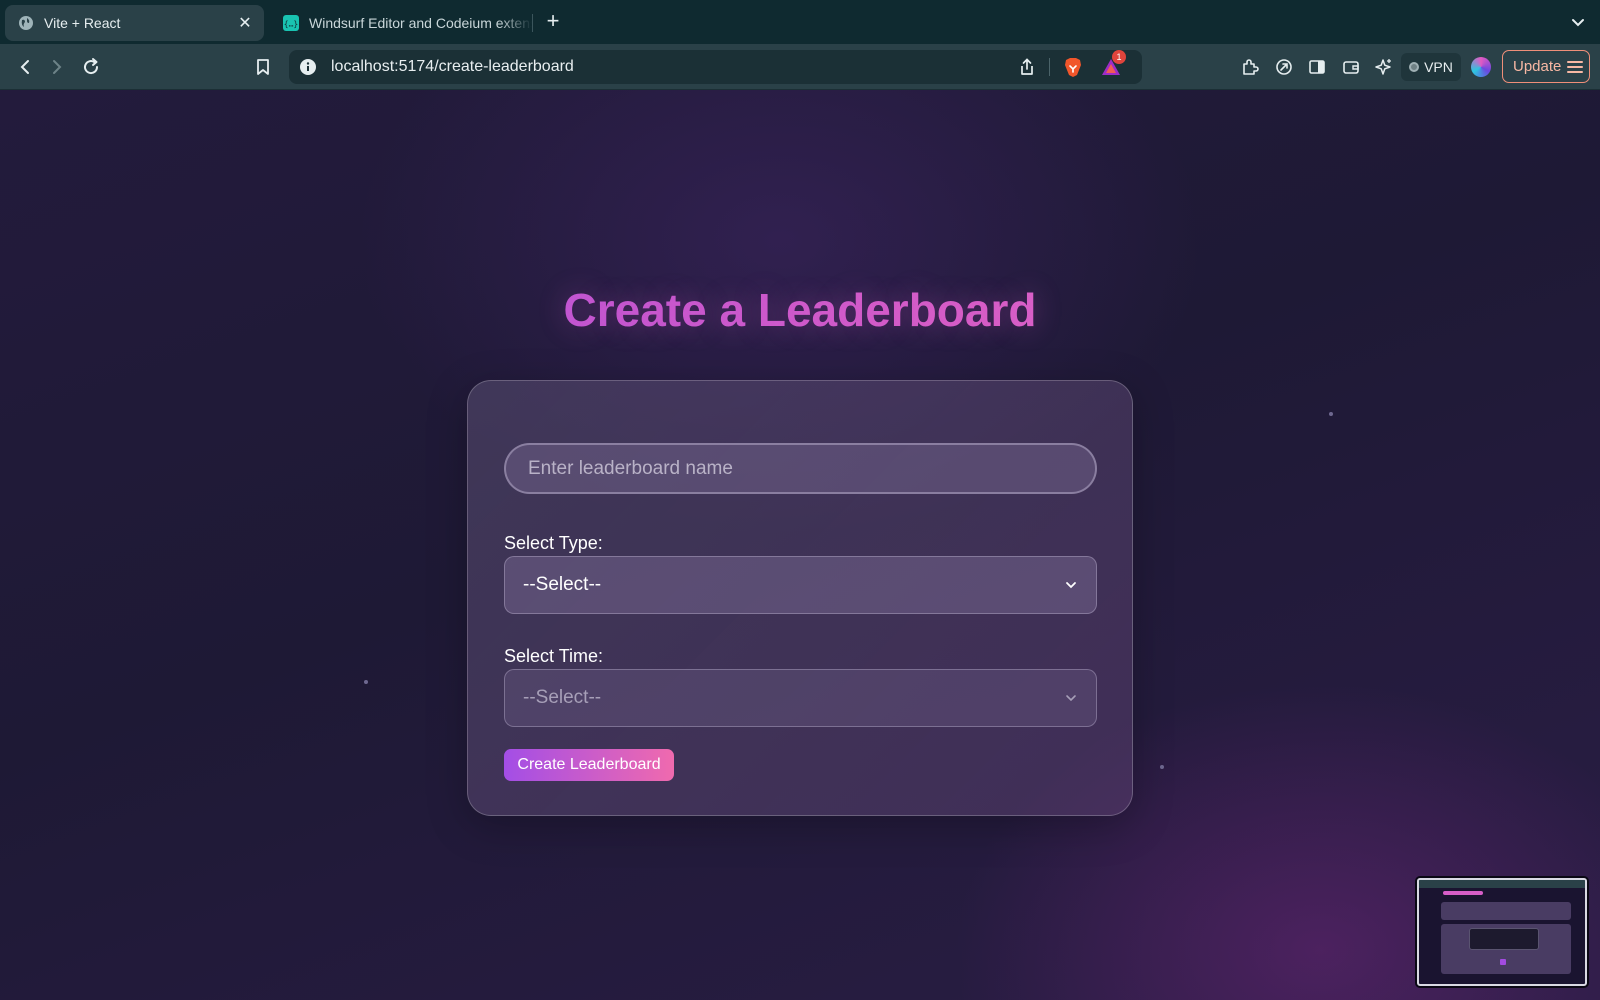  I want to click on type-label: Select Type:, so click(553, 543).